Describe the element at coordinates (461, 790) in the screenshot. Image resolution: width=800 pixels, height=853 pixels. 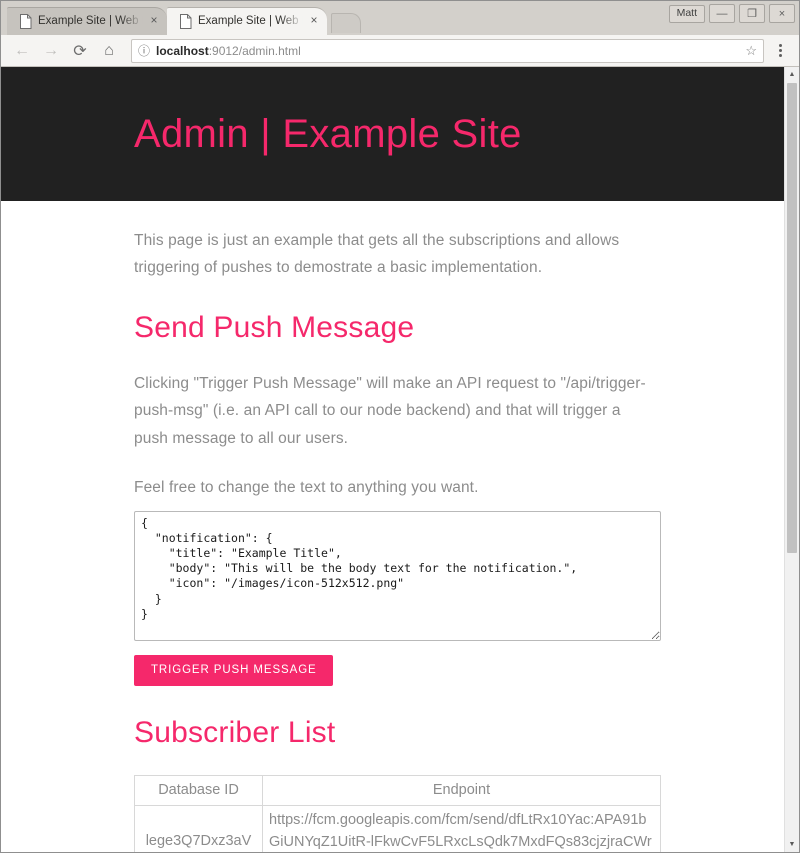
I see `column-header-endpoint: Endpoint` at that location.